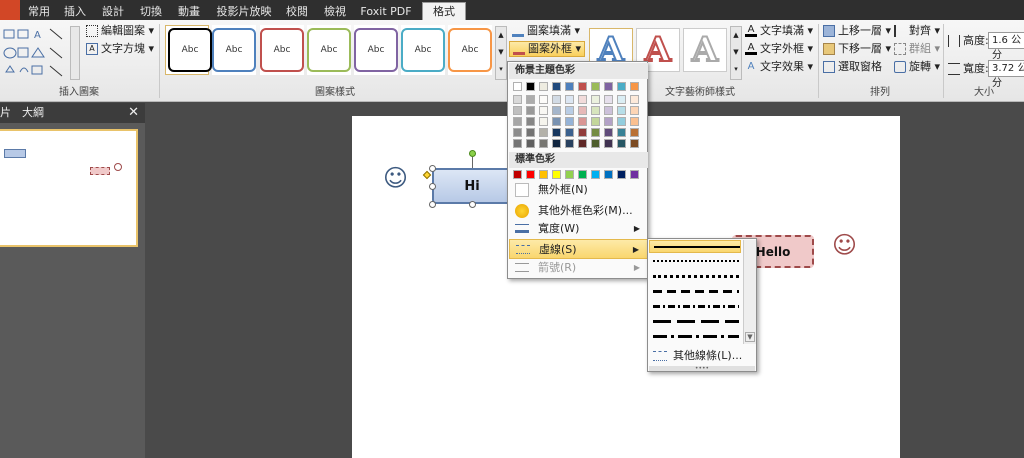  I want to click on text-effects-button: A 文字效果 ▾, so click(779, 67).